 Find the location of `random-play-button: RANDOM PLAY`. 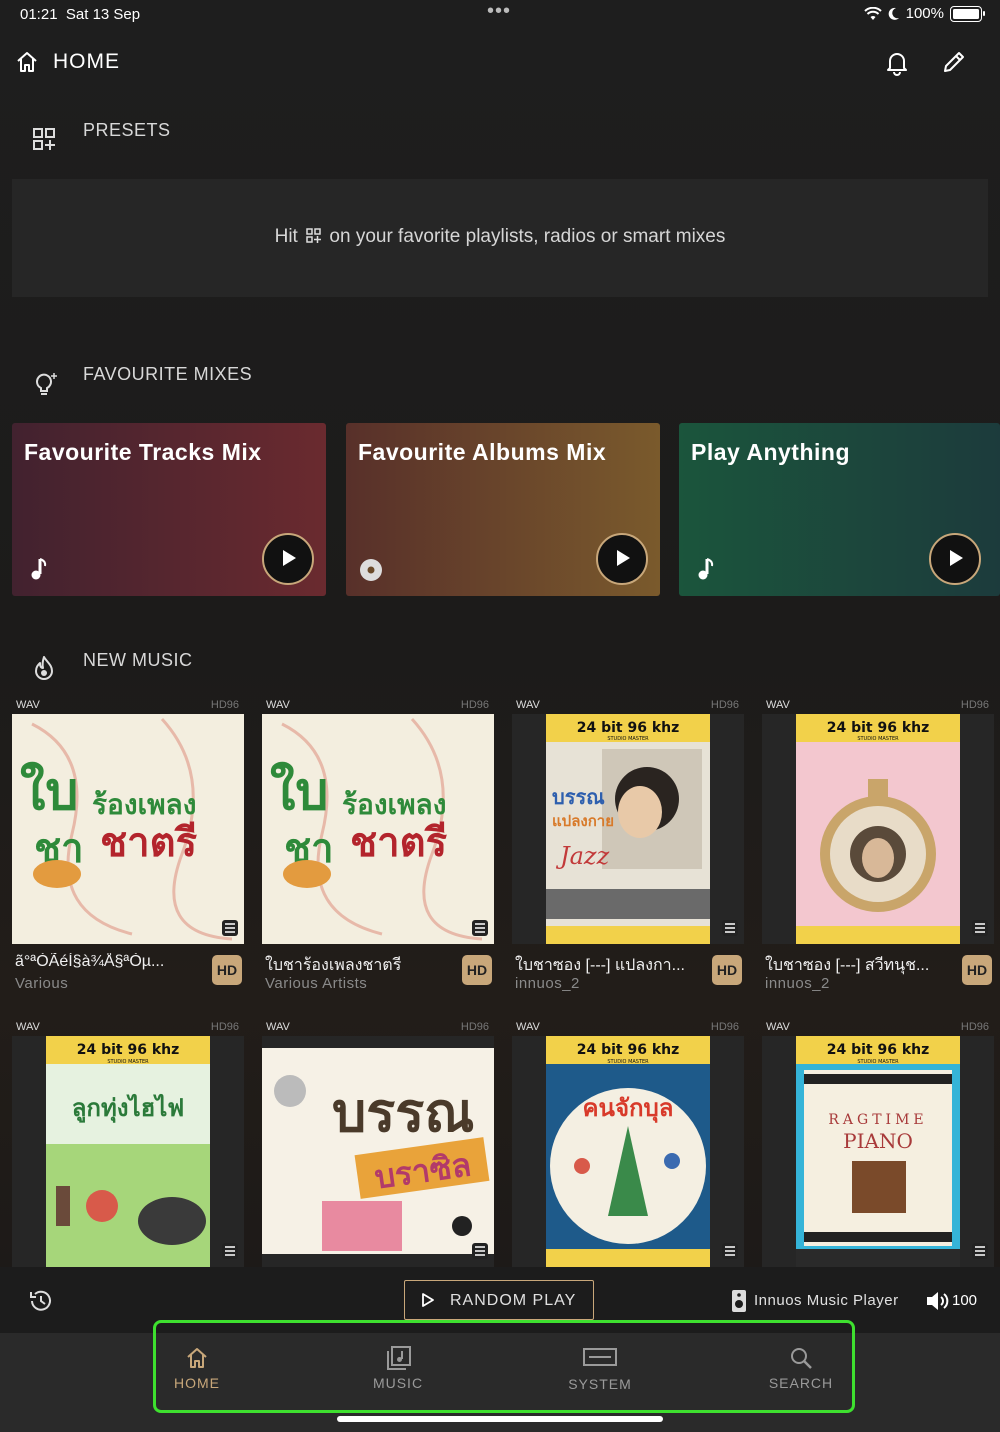

random-play-button: RANDOM PLAY is located at coordinates (499, 1300).